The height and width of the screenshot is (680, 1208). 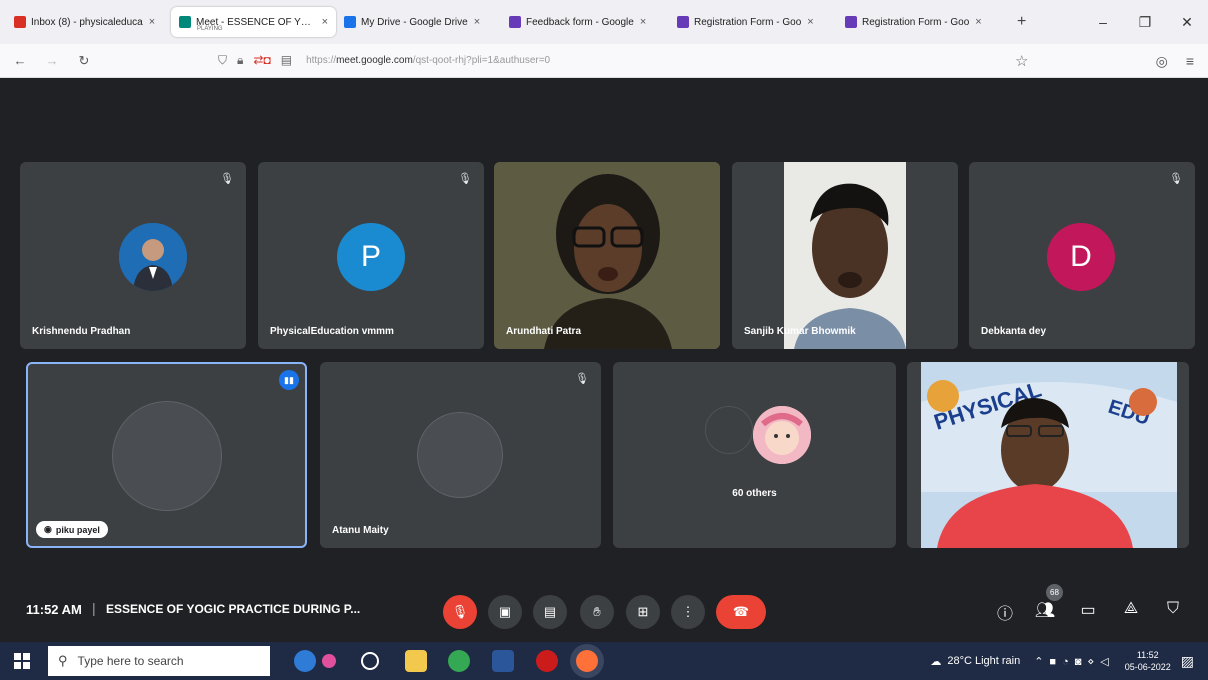 I want to click on url-domain: meet.google.com, so click(x=374, y=60).